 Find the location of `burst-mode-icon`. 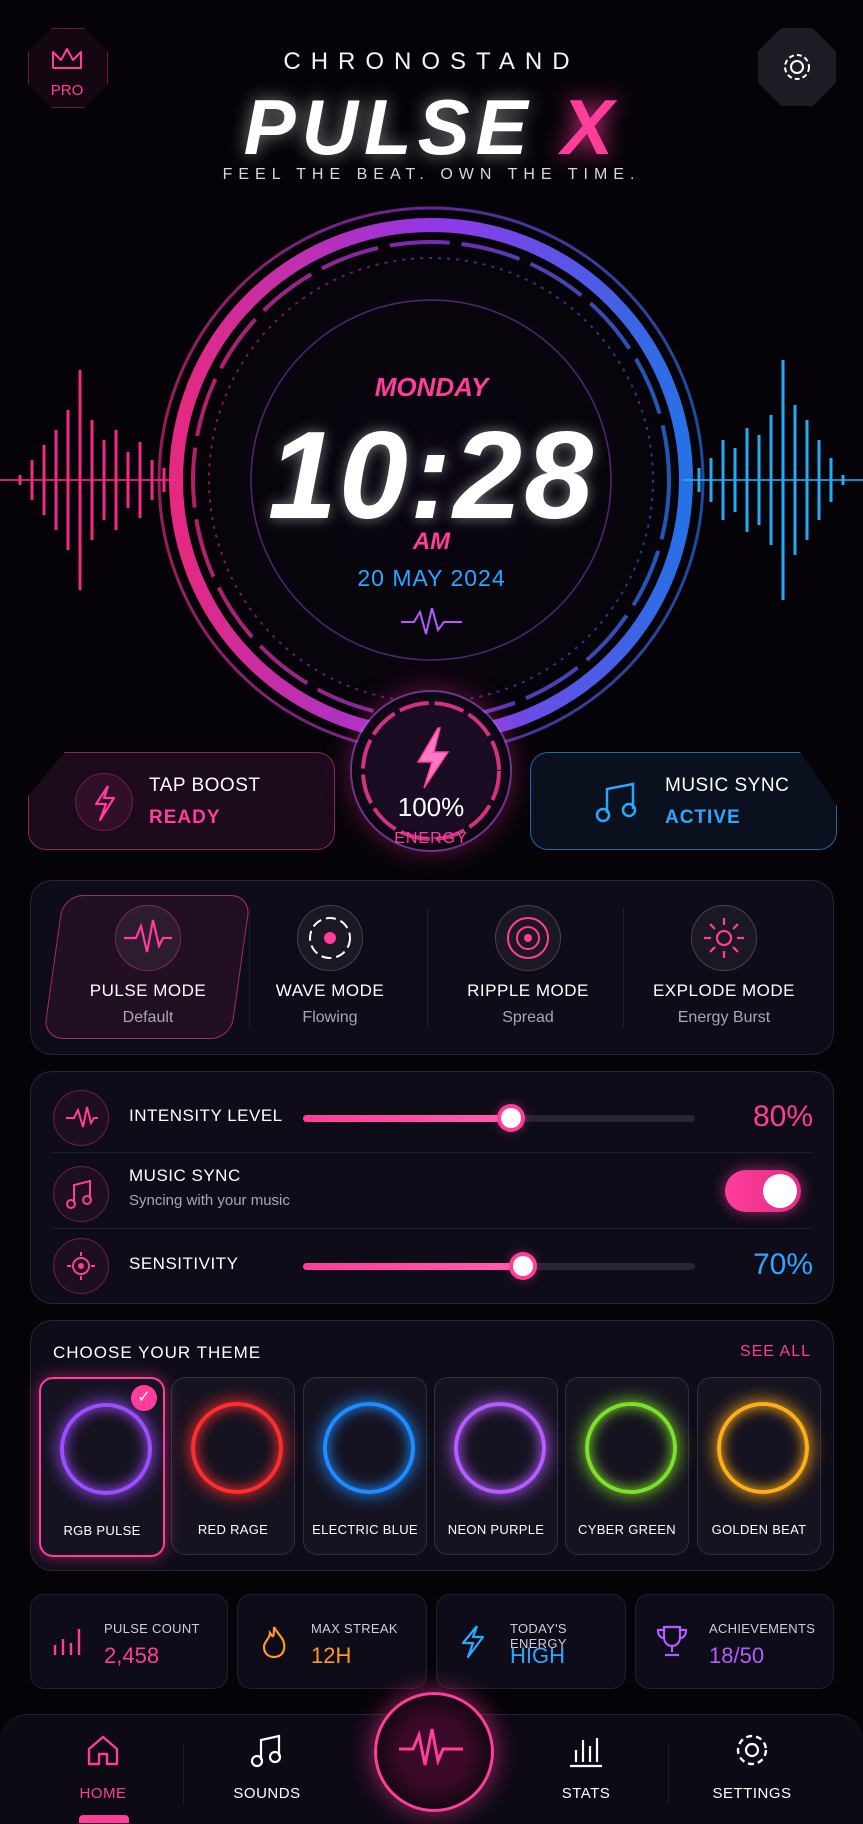

burst-mode-icon is located at coordinates (724, 938).